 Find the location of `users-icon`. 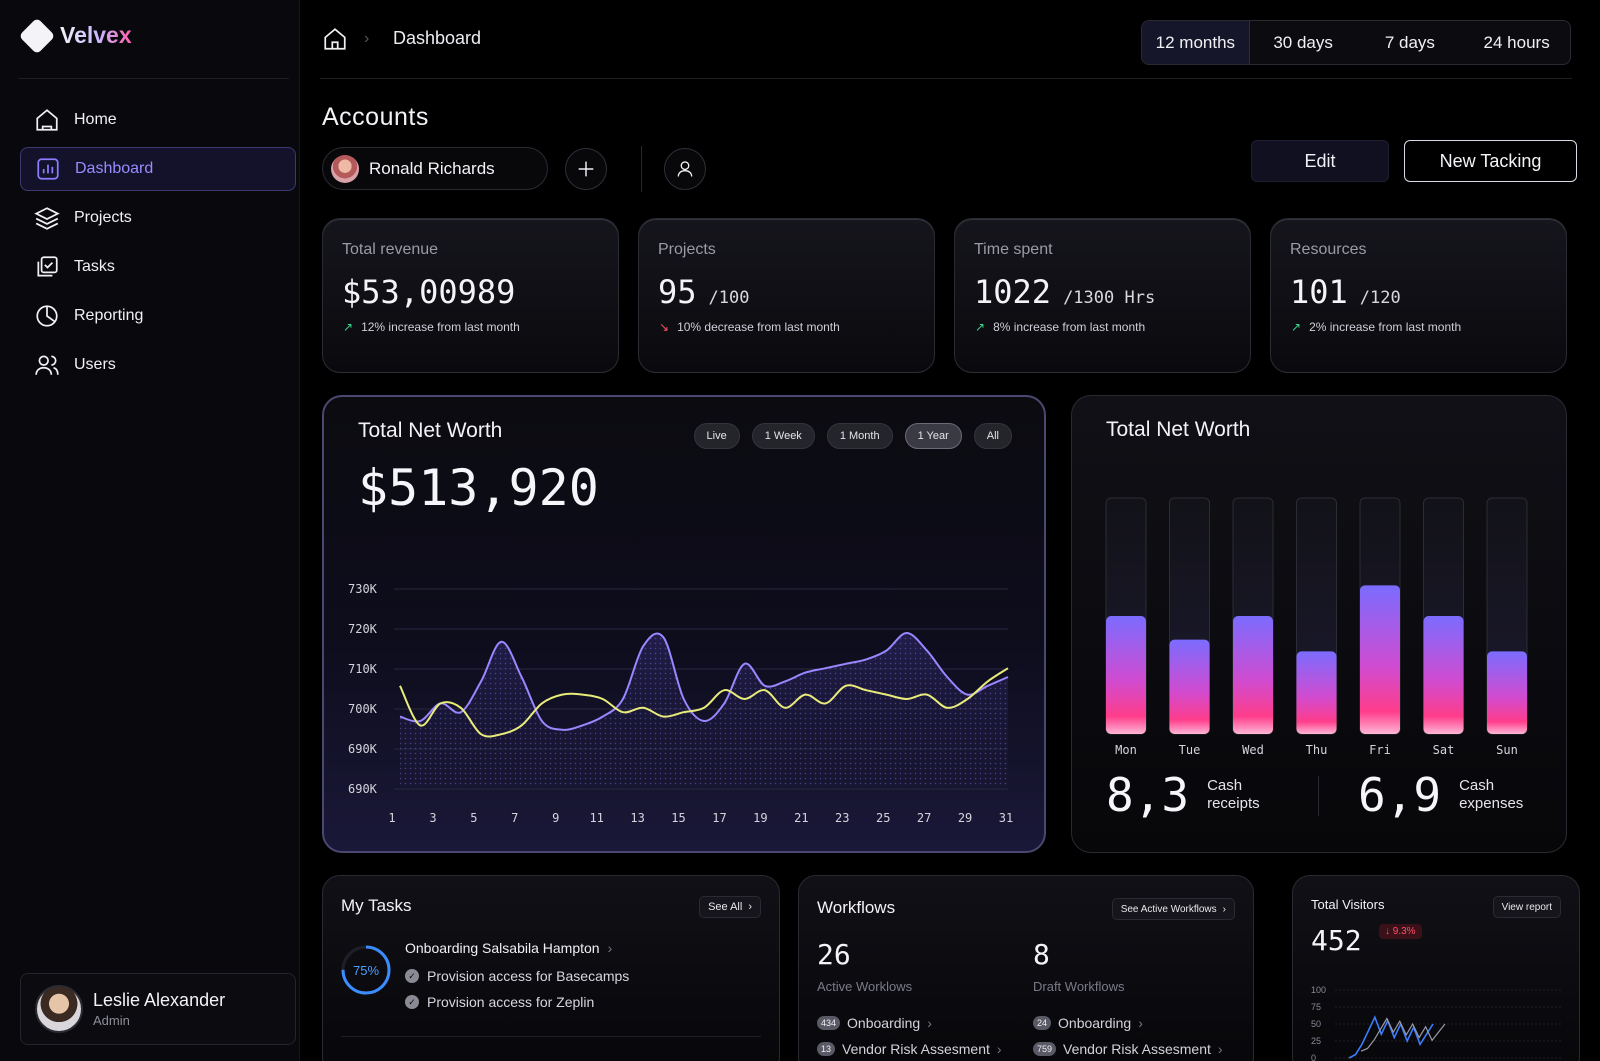

users-icon is located at coordinates (47, 365).